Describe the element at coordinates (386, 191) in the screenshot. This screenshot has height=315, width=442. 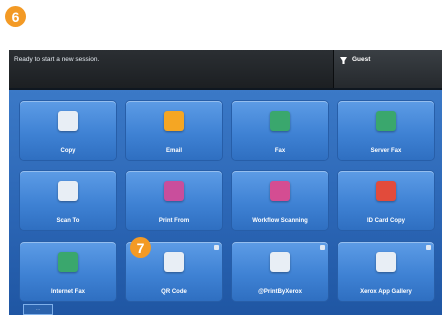
I see `id-card-copy-icon` at that location.